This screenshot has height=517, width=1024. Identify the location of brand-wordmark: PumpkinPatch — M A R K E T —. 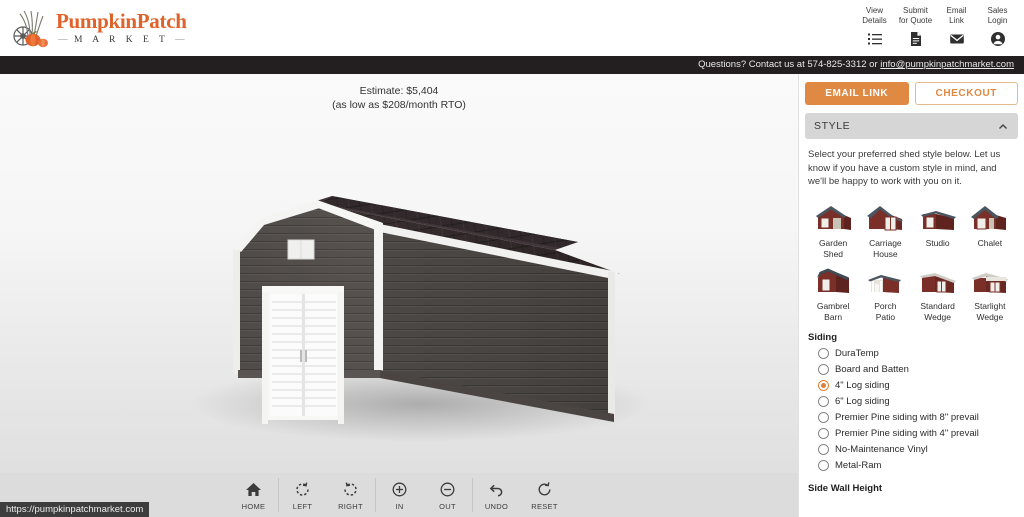
(121, 27).